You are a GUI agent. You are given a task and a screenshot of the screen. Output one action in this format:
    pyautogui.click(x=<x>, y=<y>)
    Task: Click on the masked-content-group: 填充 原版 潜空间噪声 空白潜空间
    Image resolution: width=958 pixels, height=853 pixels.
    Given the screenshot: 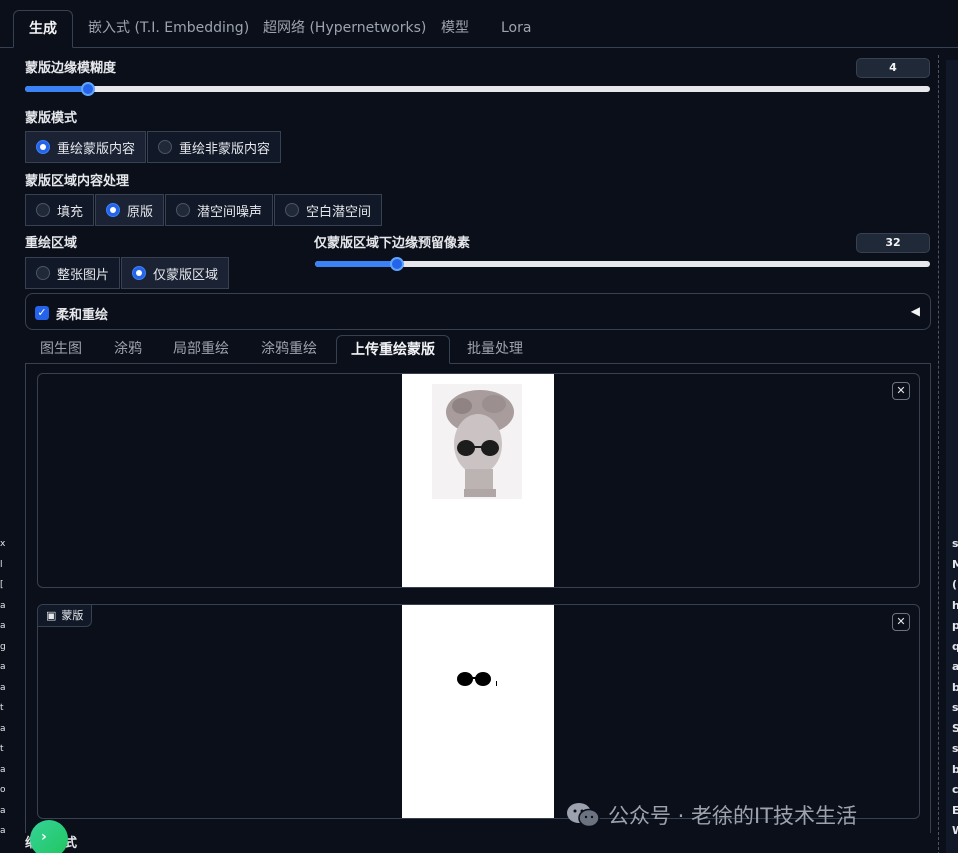 What is the action you would take?
    pyautogui.click(x=204, y=210)
    